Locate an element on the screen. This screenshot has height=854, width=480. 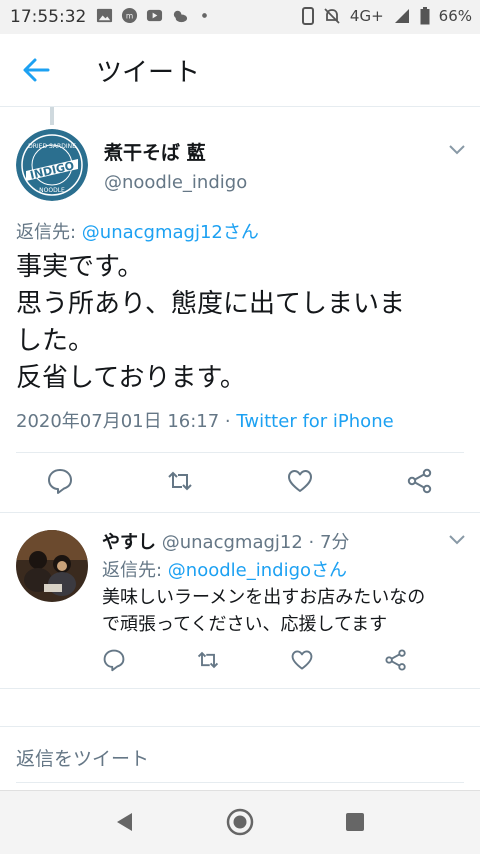
tweet-timestamp: 2020年07月01日 16:17 · Twitter for iPhone is located at coordinates (205, 421).